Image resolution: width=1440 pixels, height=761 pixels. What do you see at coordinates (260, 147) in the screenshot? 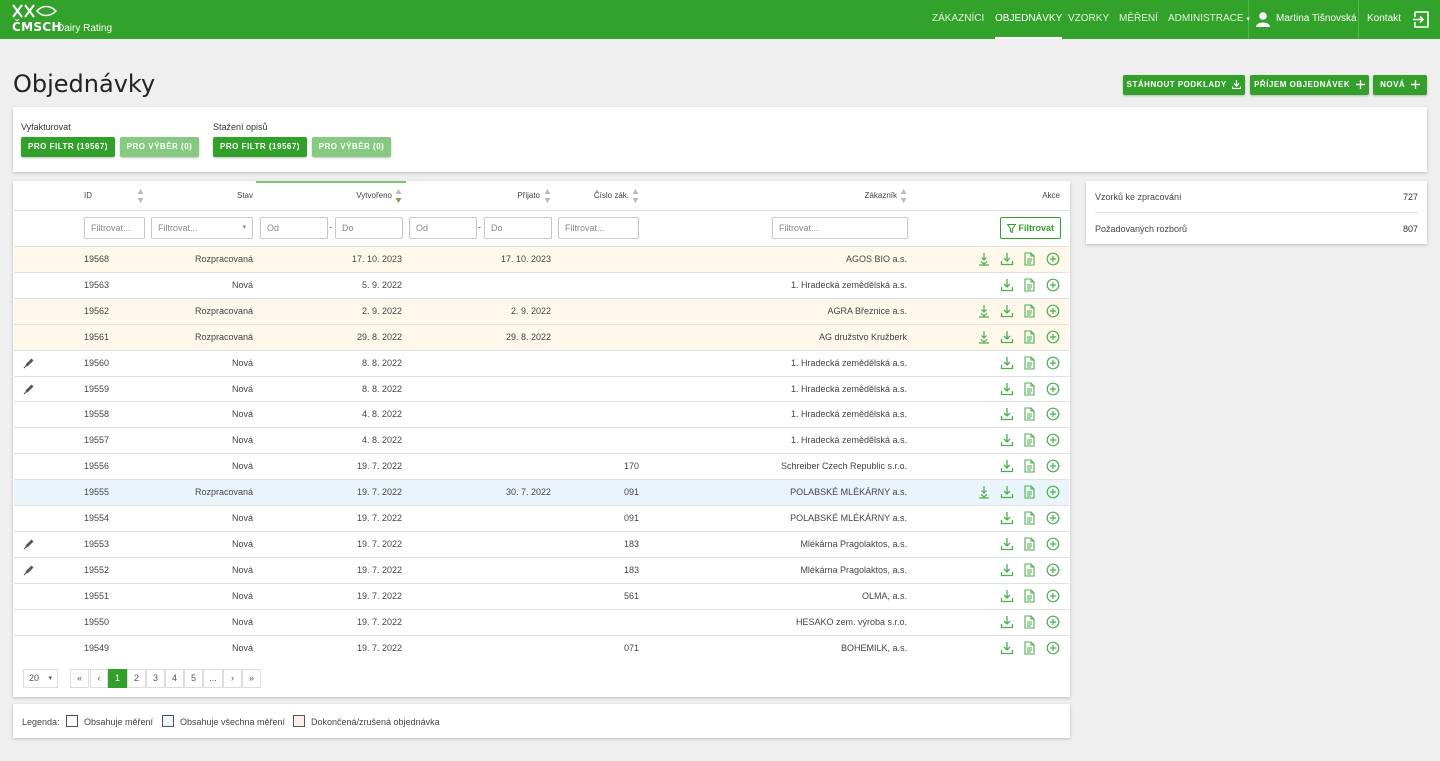
I see `download-for-filter-button: PRO FILTR (19567)` at bounding box center [260, 147].